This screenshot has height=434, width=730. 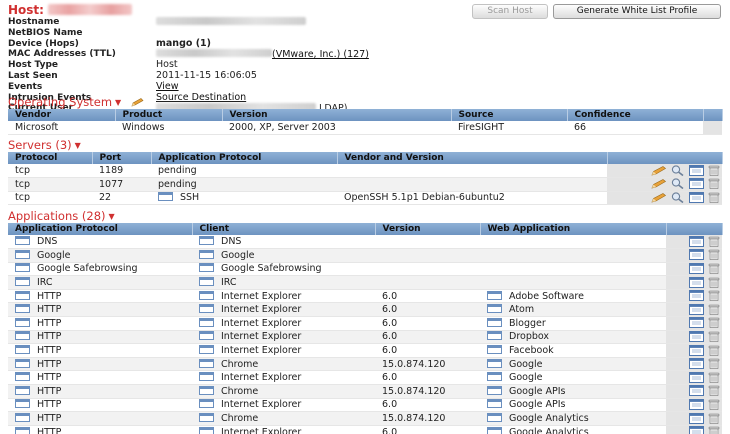 What do you see at coordinates (238, 255) in the screenshot?
I see `client-name: Google` at bounding box center [238, 255].